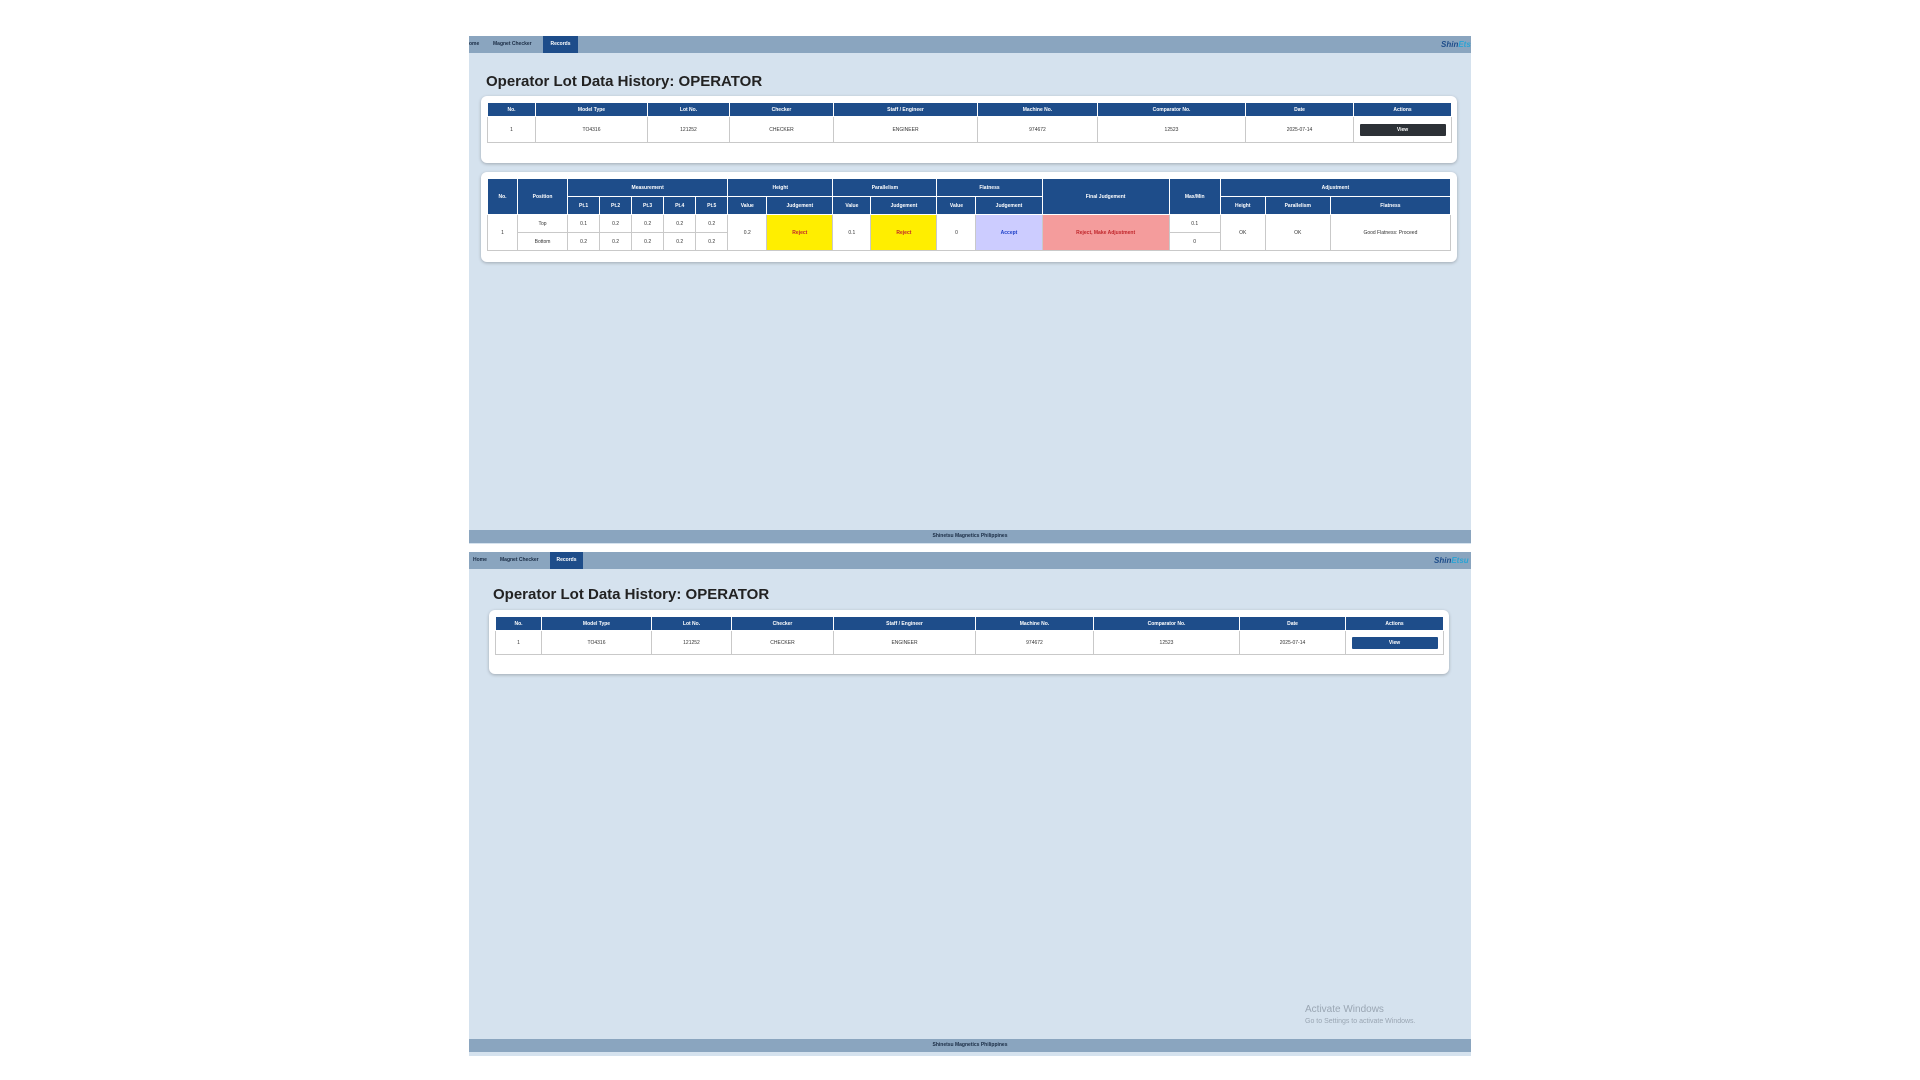 The height and width of the screenshot is (1080, 1920). Describe the element at coordinates (1242, 232) in the screenshot. I see `cell-adj-height: OK` at that location.